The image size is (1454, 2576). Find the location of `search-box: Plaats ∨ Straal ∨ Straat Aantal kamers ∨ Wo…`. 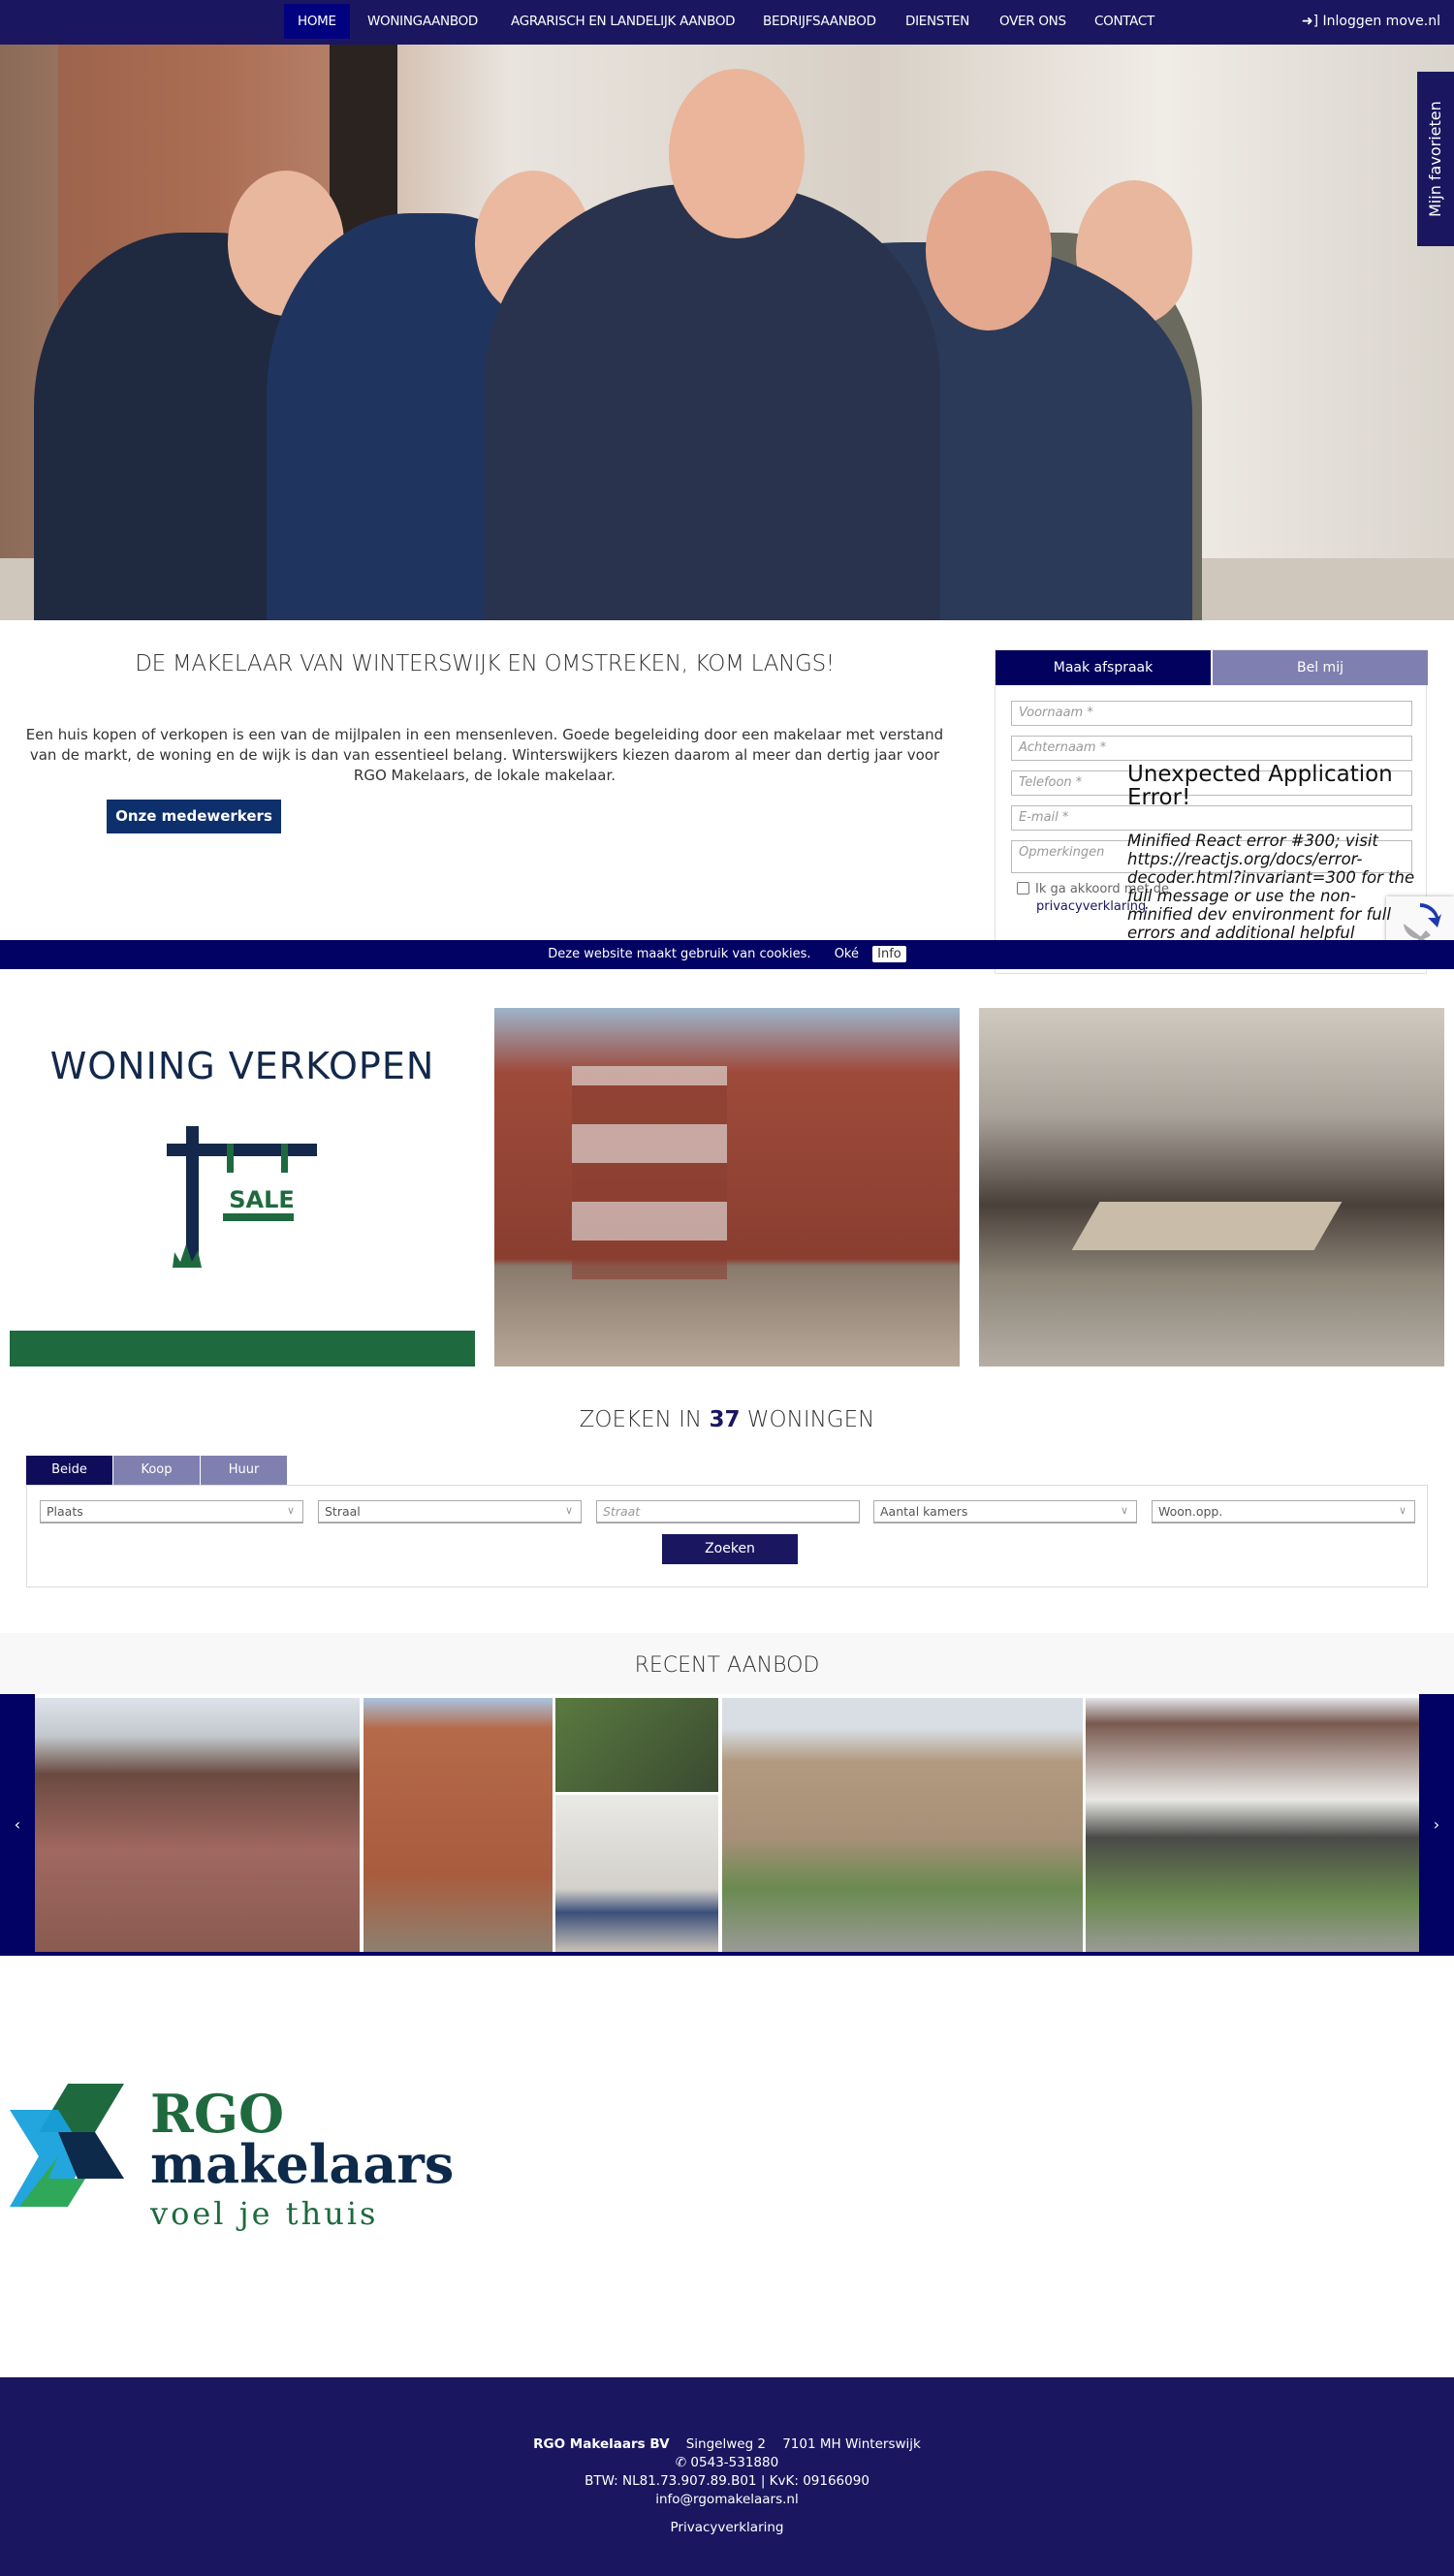

search-box: Plaats ∨ Straal ∨ Straat Aantal kamers ∨ Wo… is located at coordinates (727, 1536).